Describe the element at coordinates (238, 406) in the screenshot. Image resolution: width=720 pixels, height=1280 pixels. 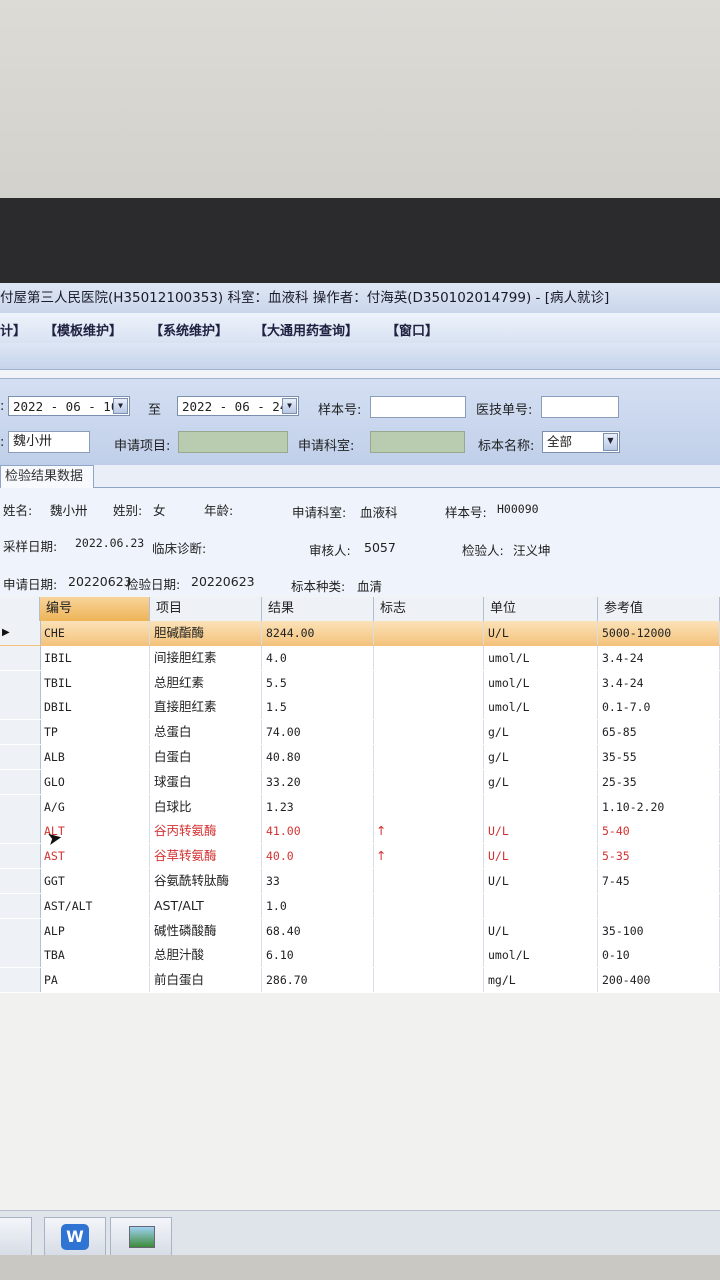
I see `date-to-field: 2022 - 06 - 24 ▼` at that location.